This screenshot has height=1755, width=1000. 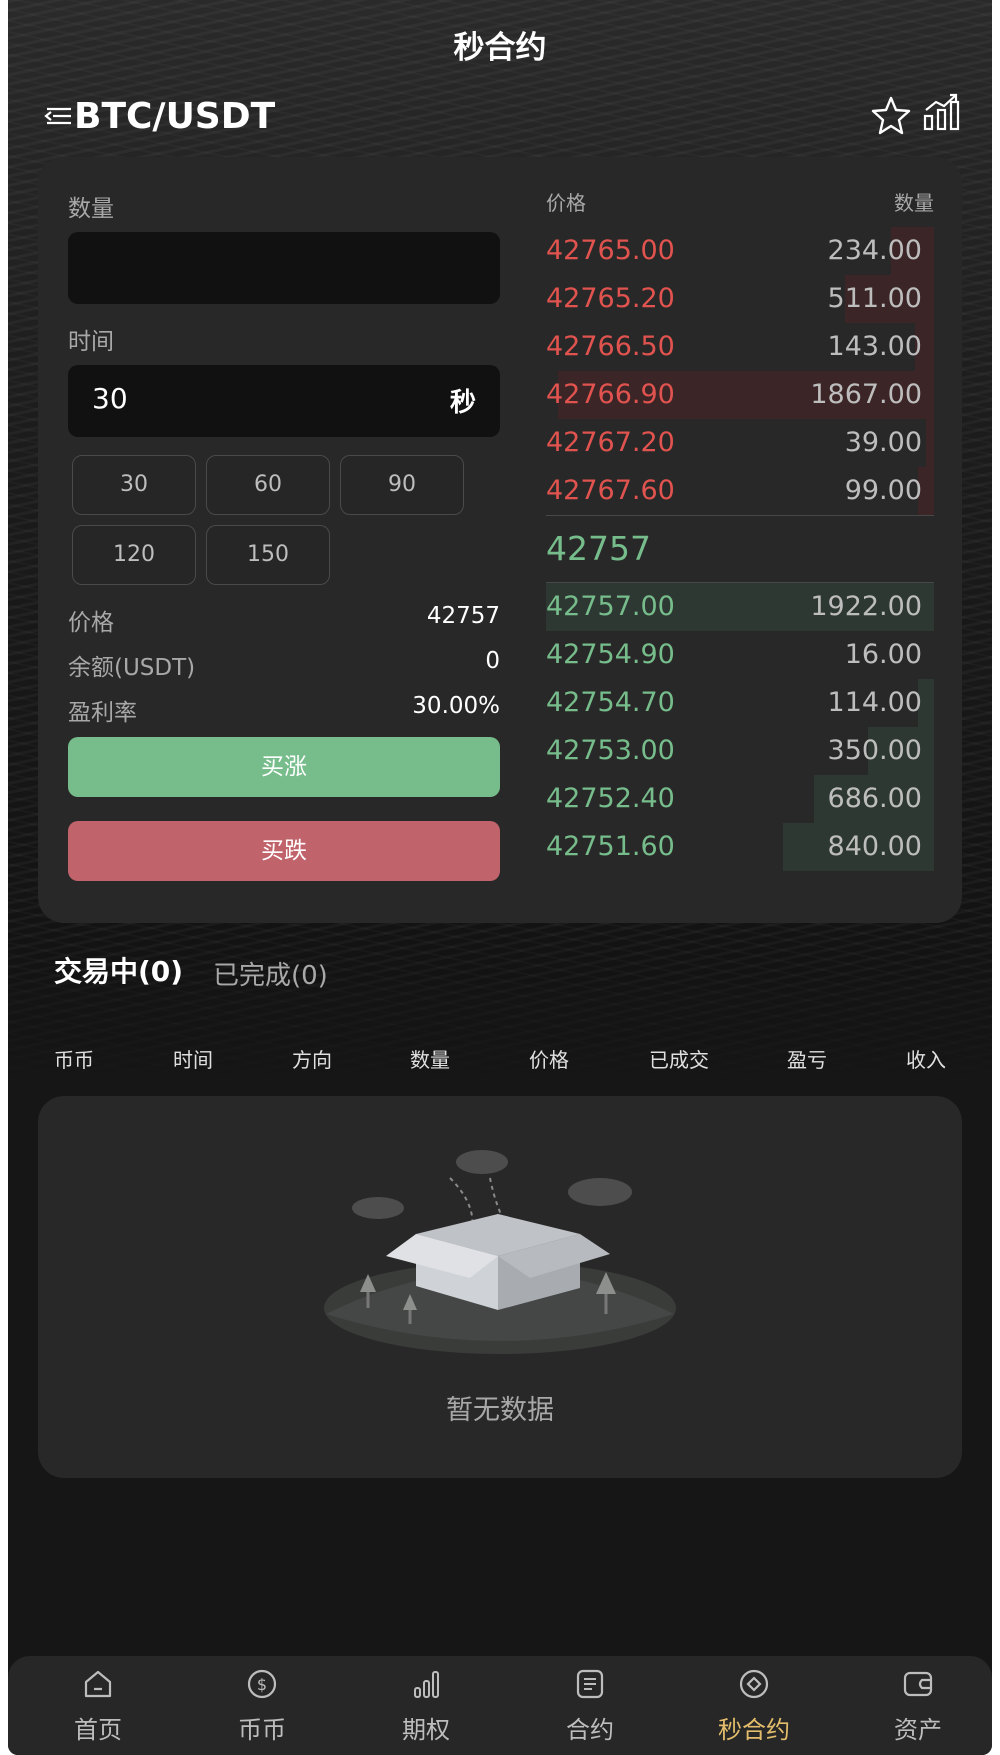 I want to click on nav-second-contract-label: 秒合约, so click(x=754, y=1730).